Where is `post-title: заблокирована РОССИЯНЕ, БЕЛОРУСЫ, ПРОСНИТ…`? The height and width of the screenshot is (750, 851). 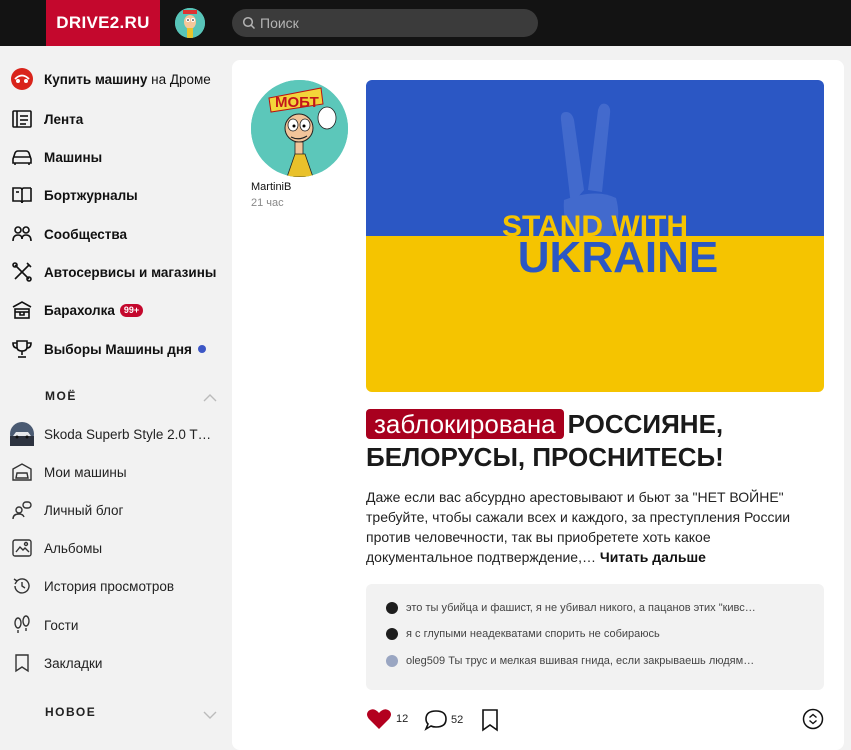
post-title: заблокирована РОССИЯНЕ, БЕЛОРУСЫ, ПРОСНИТ… is located at coordinates (601, 441).